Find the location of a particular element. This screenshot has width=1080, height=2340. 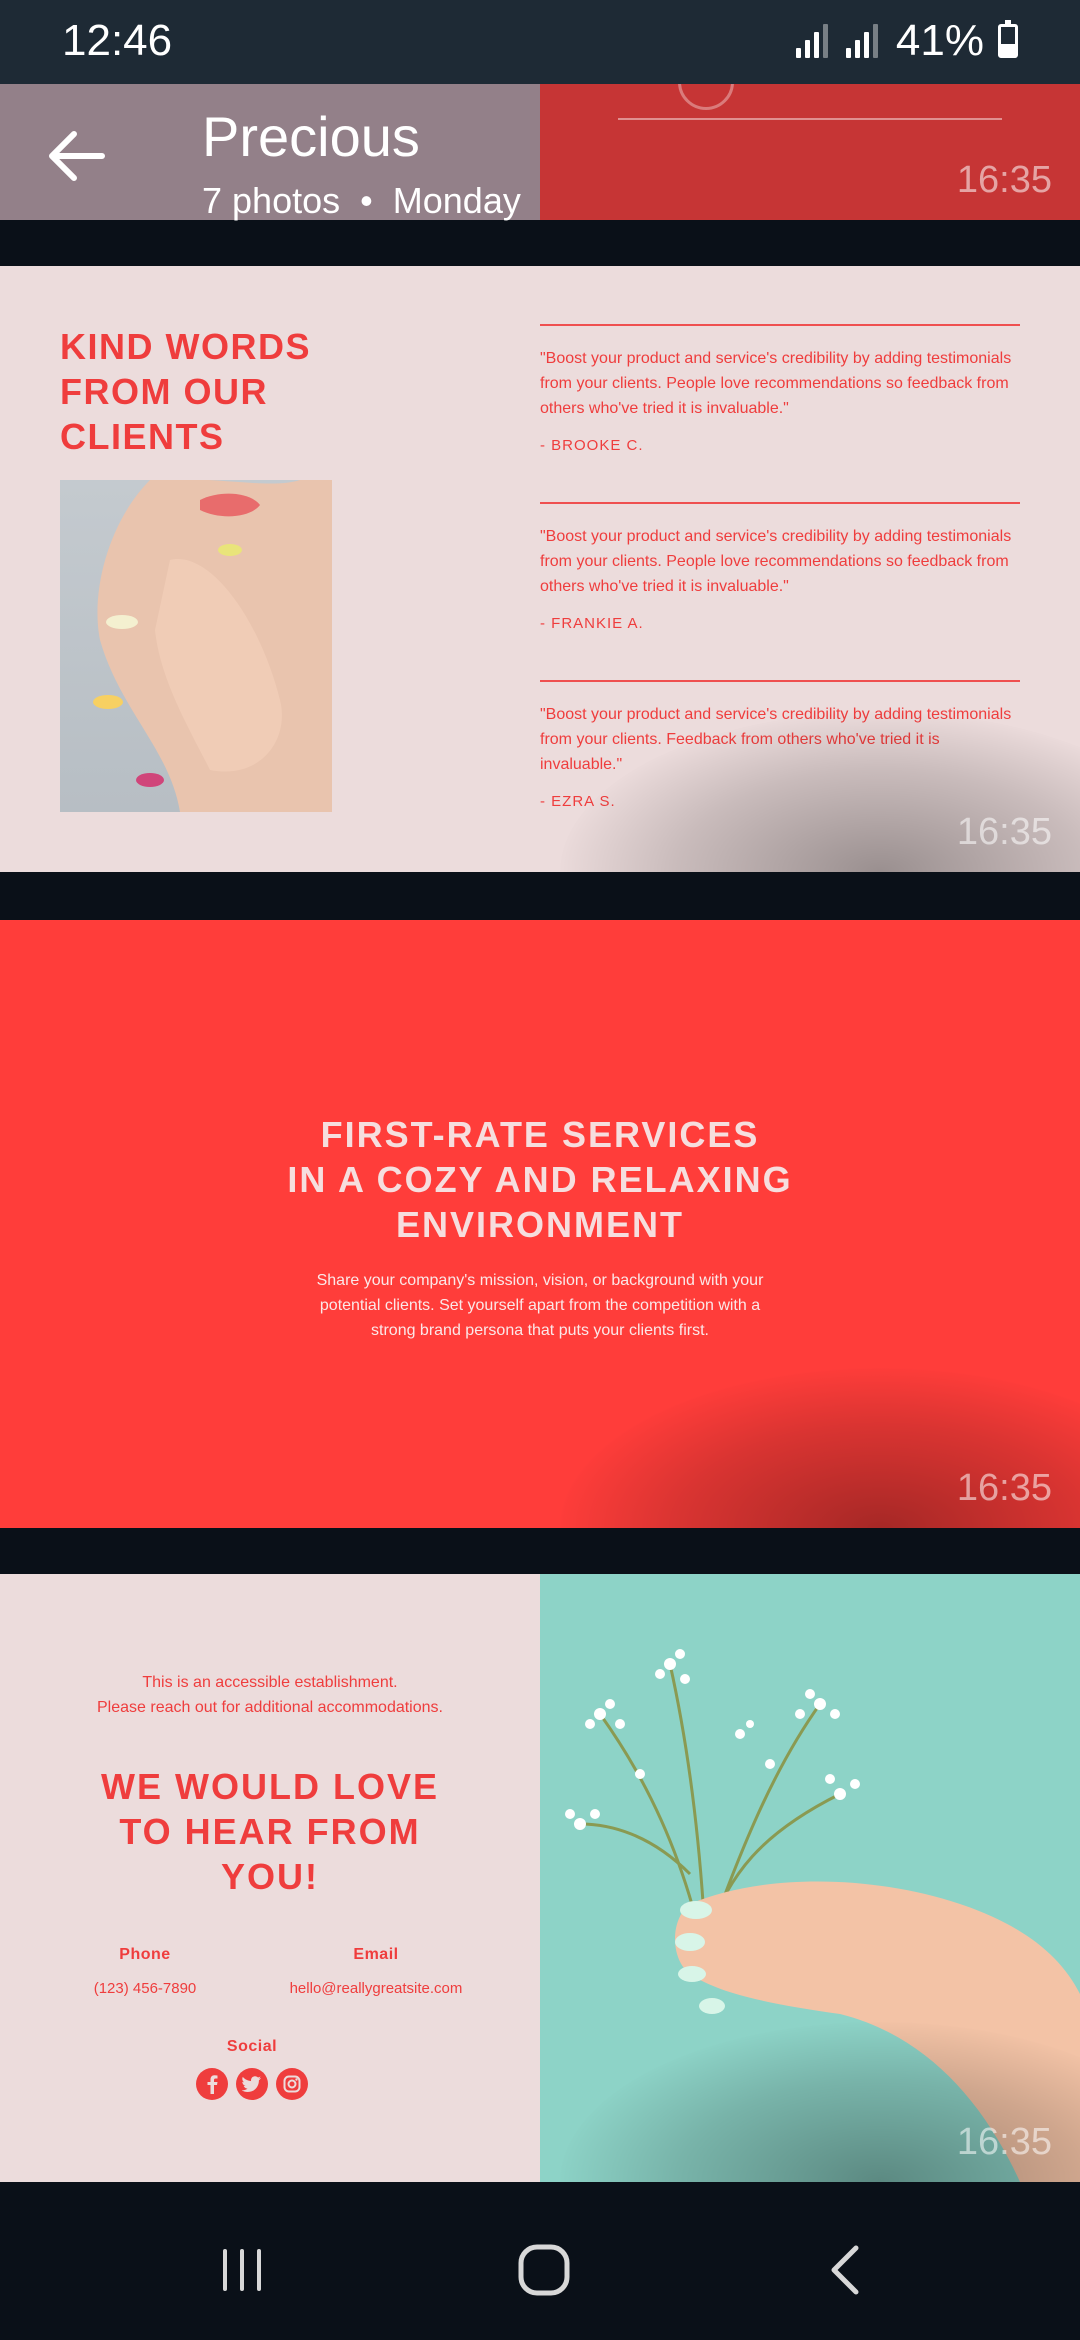

testimonials-heading: KIND WORDS FROM OUR CLIENTS is located at coordinates (185, 391).